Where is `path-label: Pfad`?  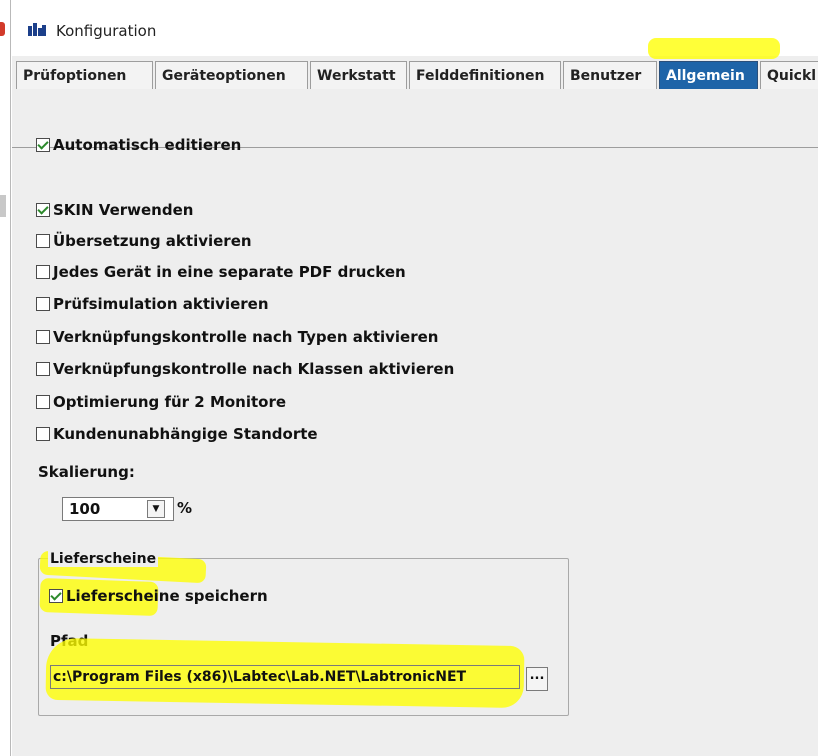 path-label: Pfad is located at coordinates (69, 641).